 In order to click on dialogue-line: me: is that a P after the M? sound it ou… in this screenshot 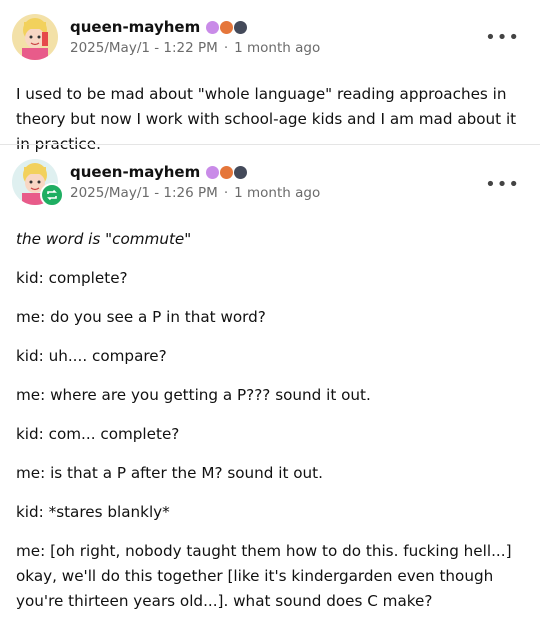, I will do `click(169, 473)`.